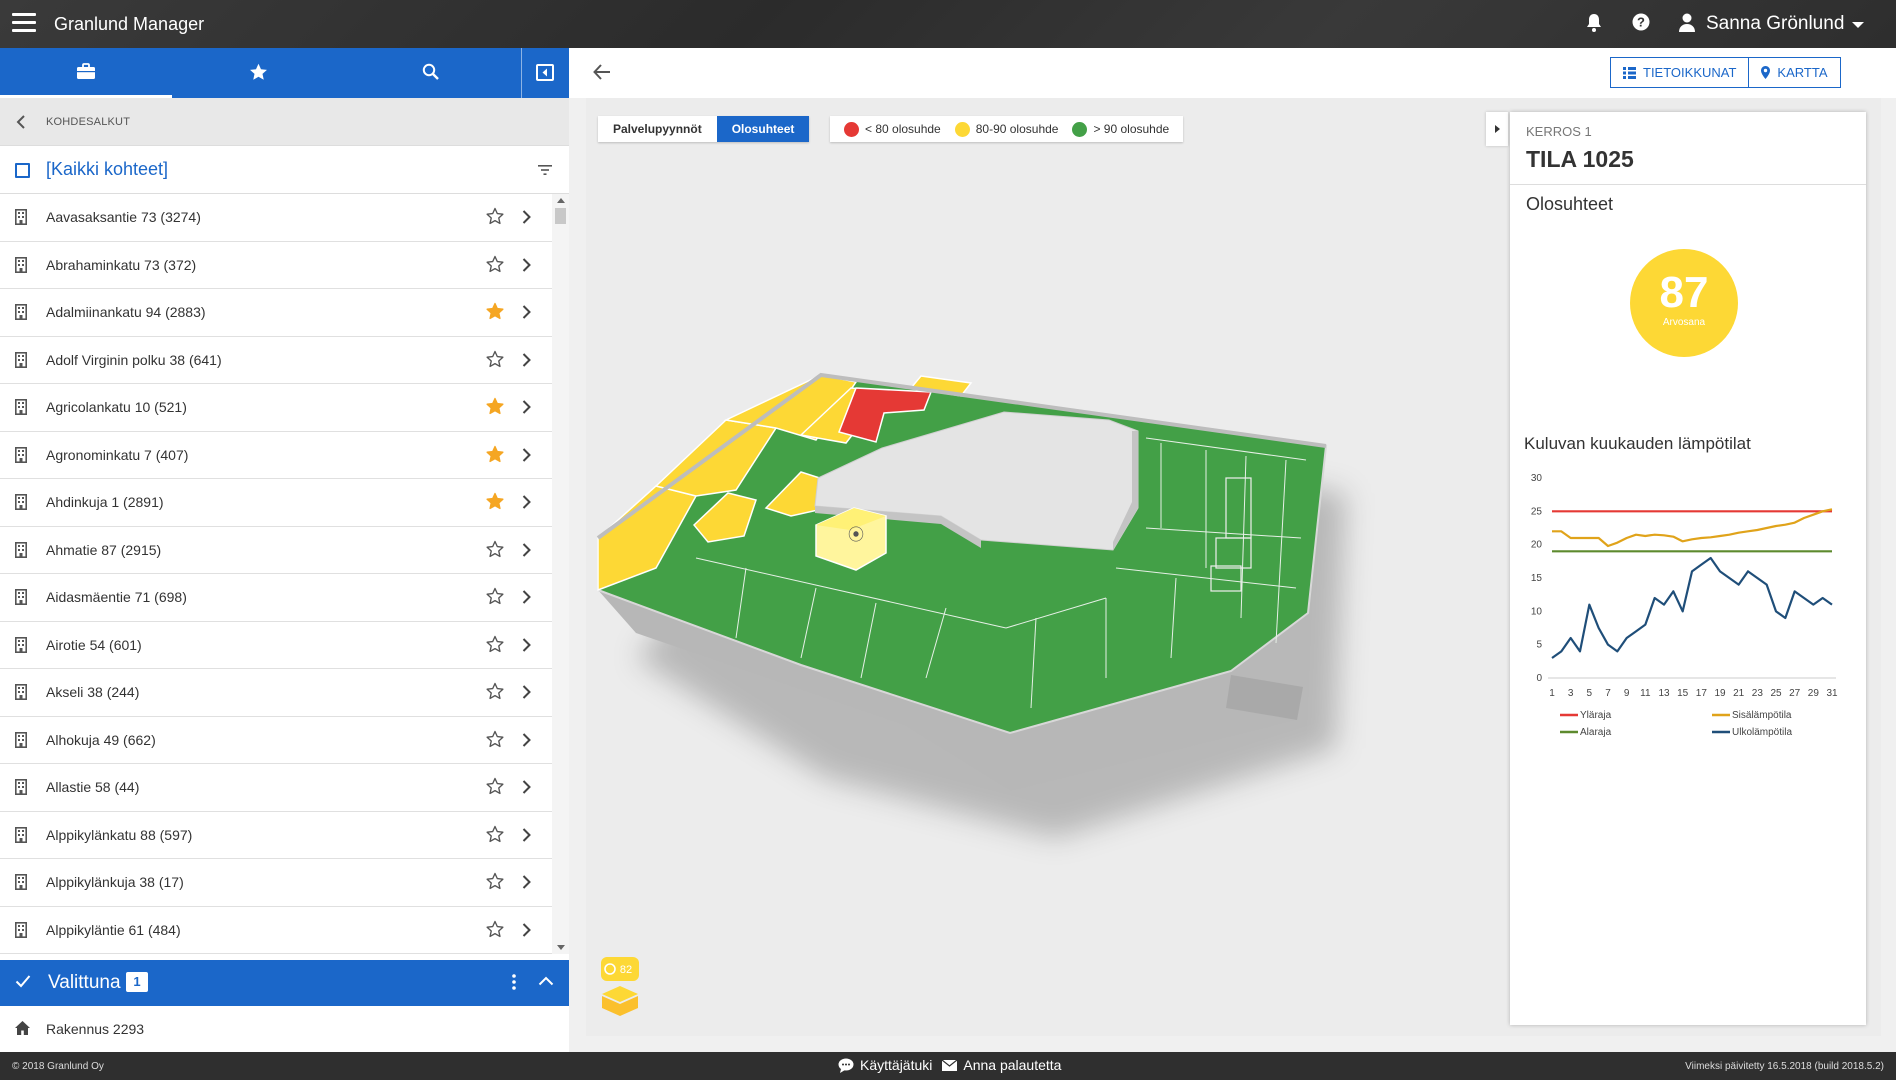 This screenshot has width=1896, height=1080. Describe the element at coordinates (545, 170) in the screenshot. I see `filter-icon` at that location.